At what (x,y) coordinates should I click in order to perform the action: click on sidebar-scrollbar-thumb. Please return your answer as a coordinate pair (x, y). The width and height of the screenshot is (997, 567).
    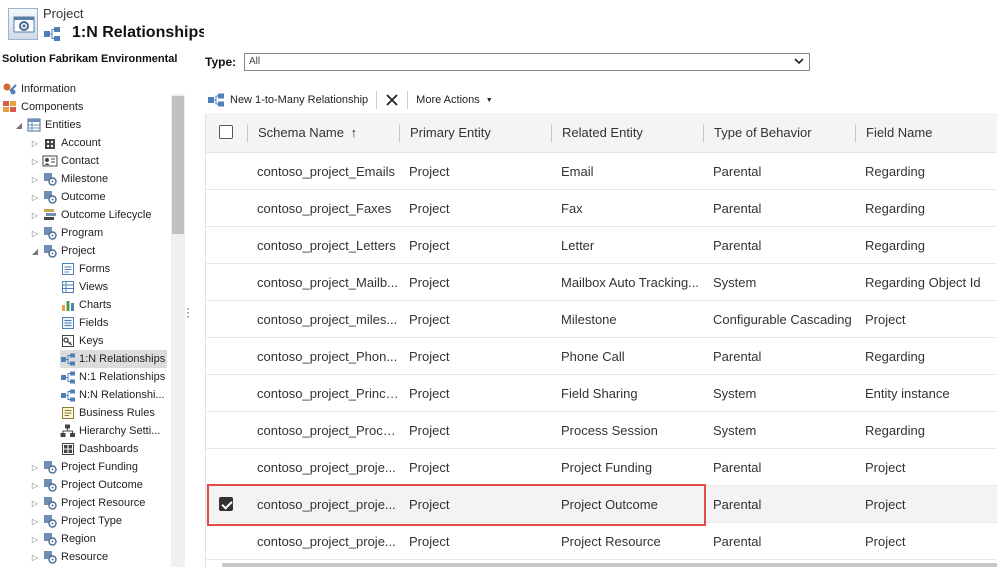
    Looking at the image, I should click on (178, 165).